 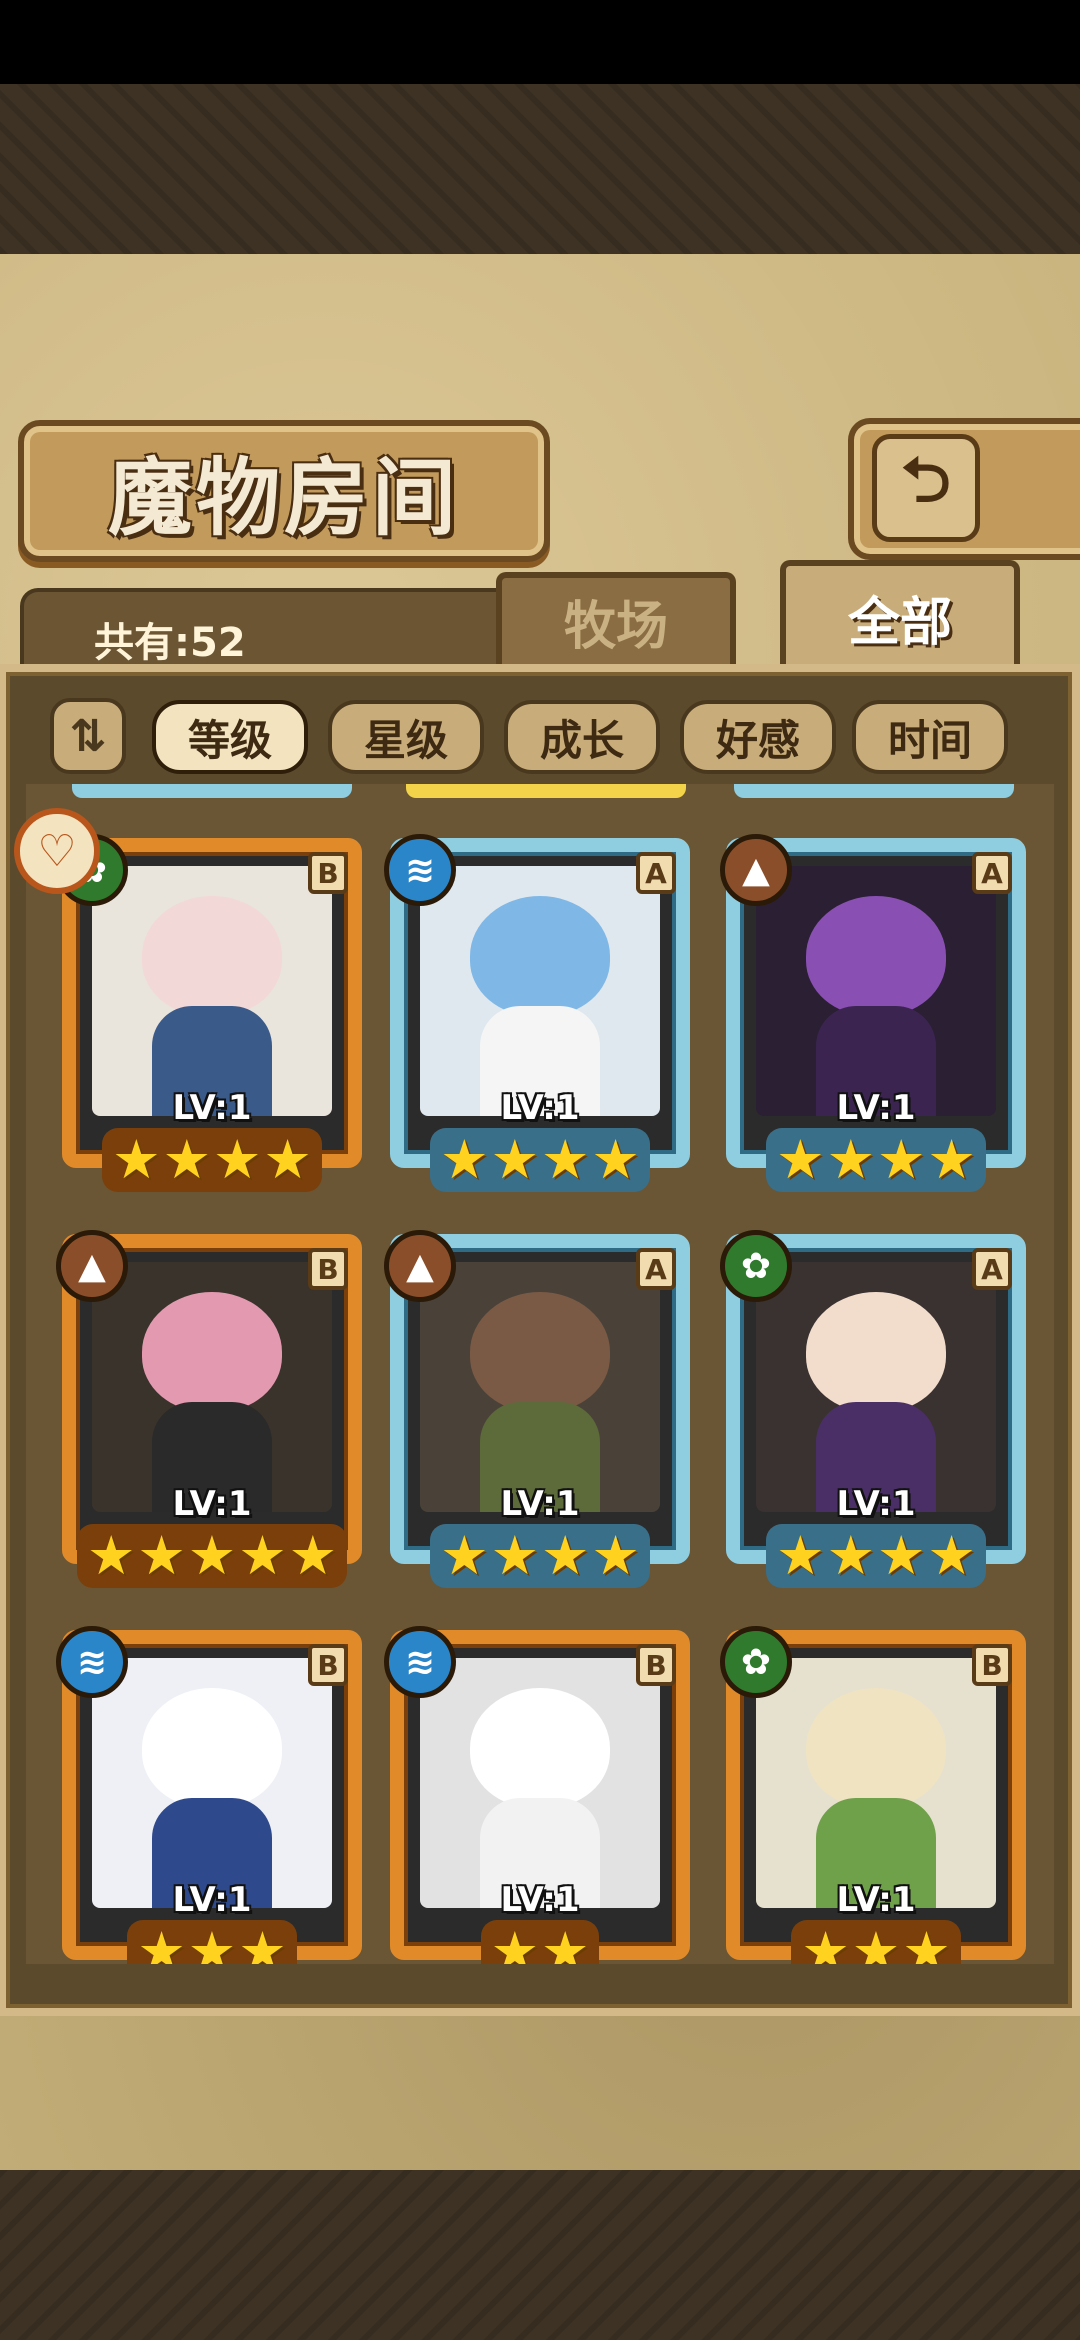 I want to click on return-arrow-icon: ⮌, so click(x=926, y=488).